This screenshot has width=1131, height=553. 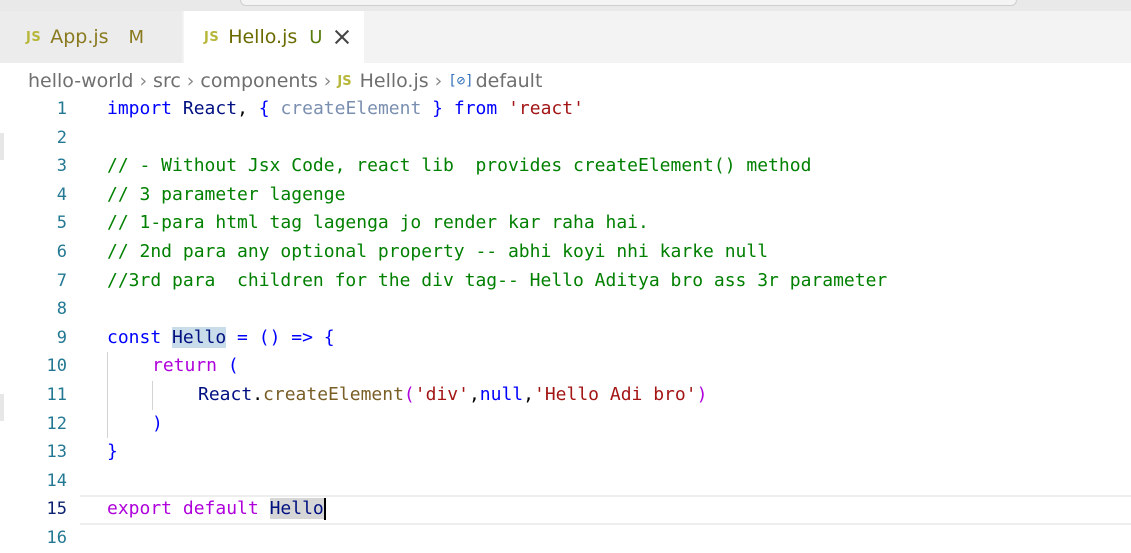 What do you see at coordinates (61, 223) in the screenshot?
I see `line-number: 5` at bounding box center [61, 223].